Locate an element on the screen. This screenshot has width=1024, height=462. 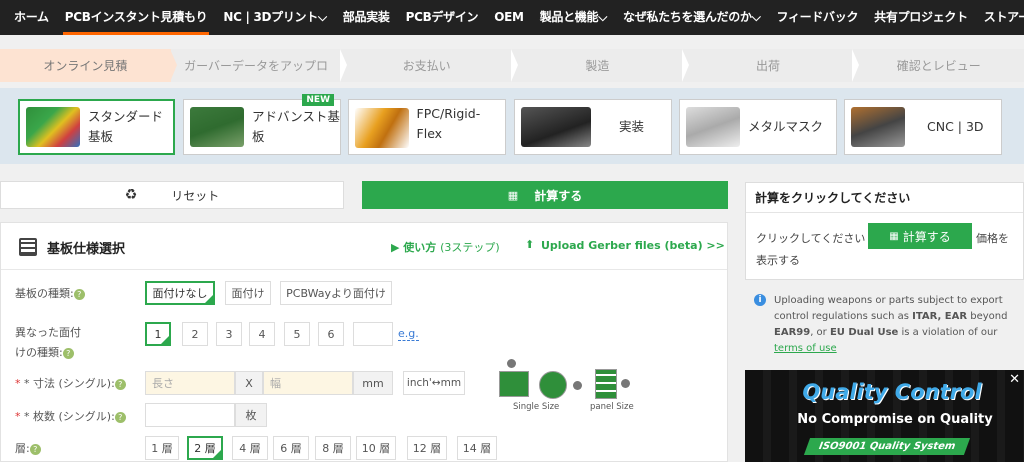
fpc-image is located at coordinates (382, 128).